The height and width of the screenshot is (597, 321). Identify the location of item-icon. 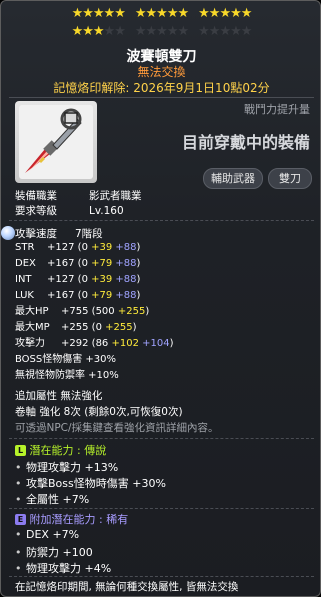
(56, 142).